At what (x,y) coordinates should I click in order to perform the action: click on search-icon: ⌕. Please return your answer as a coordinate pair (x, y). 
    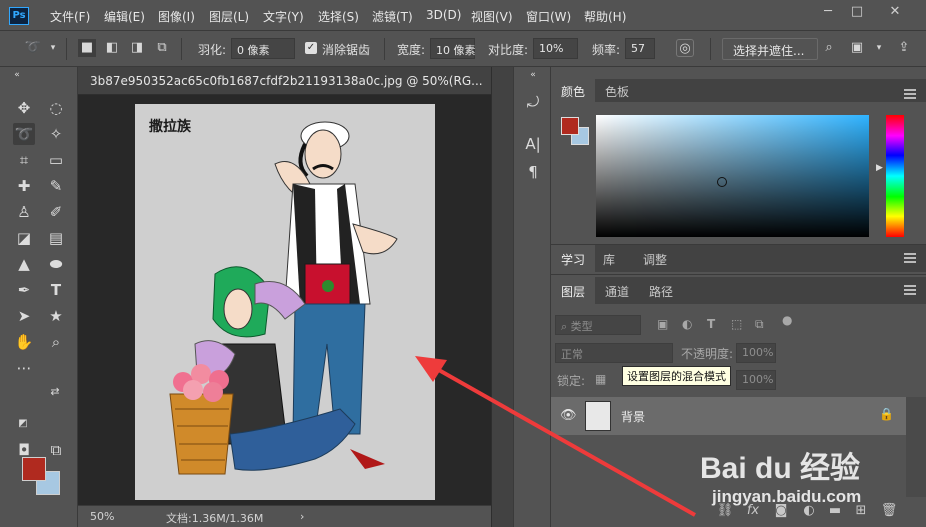
    Looking at the image, I should click on (829, 48).